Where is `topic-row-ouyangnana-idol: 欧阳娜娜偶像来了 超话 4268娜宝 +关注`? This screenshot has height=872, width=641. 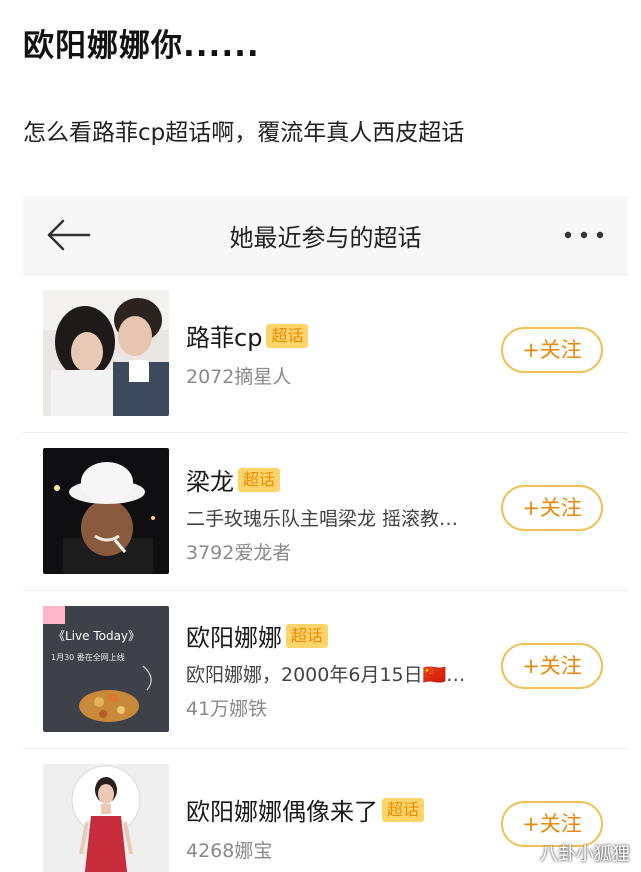 topic-row-ouyangnana-idol: 欧阳娜娜偶像来了 超话 4268娜宝 +关注 is located at coordinates (325, 810).